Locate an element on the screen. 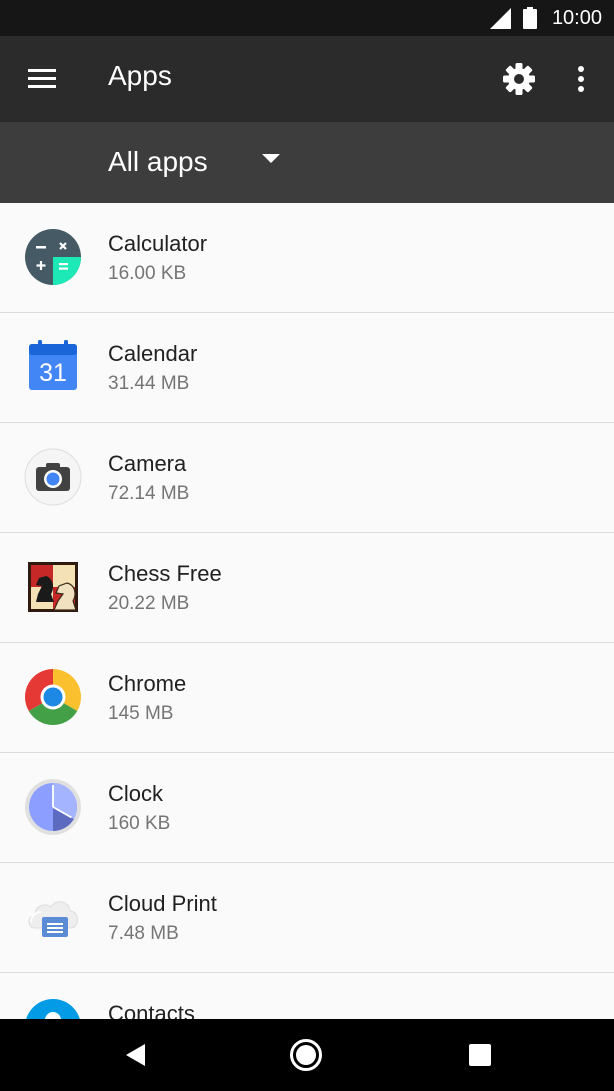 This screenshot has height=1091, width=614. app-name: Cloud Print is located at coordinates (162, 903).